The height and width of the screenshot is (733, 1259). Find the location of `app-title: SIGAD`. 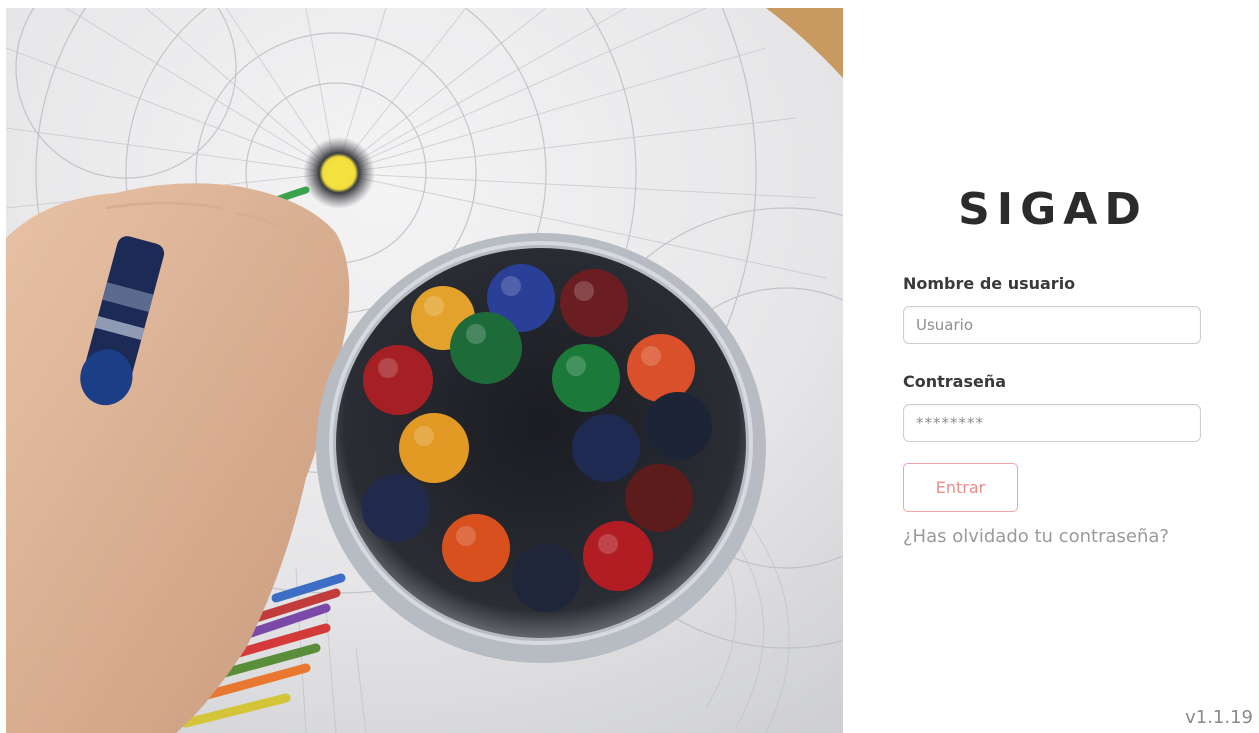

app-title: SIGAD is located at coordinates (1053, 209).